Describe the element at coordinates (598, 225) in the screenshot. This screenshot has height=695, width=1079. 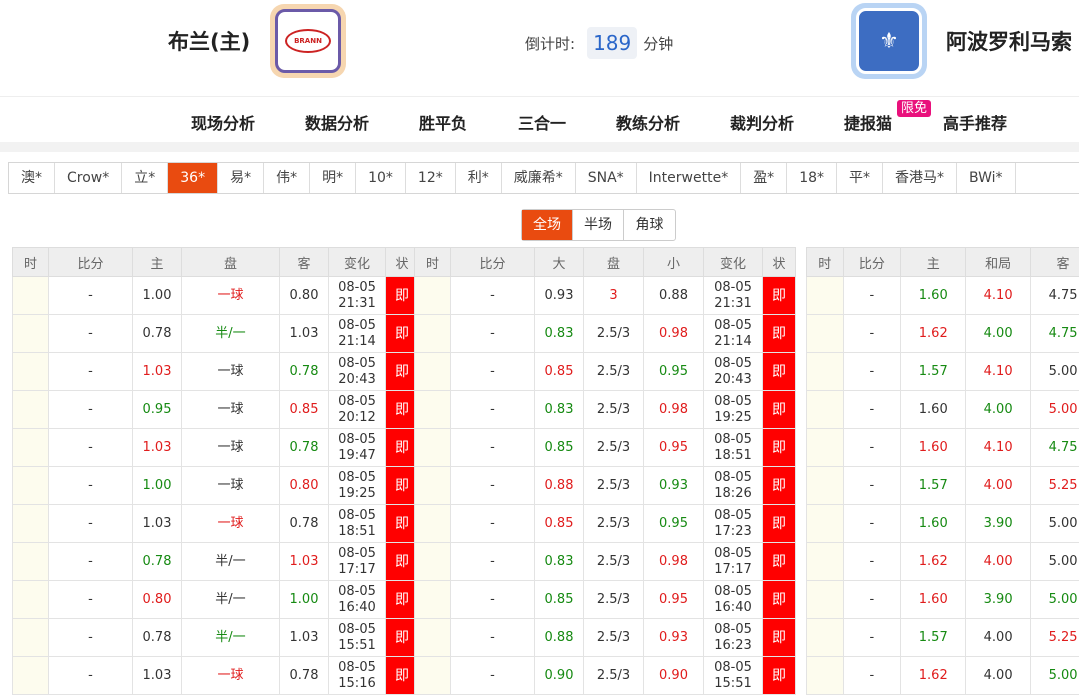
I see `period-tab: 半场` at that location.